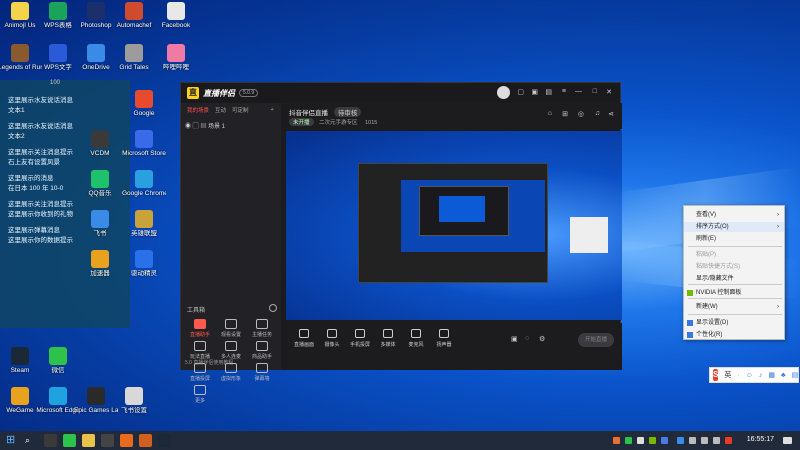 The image size is (800, 450). What do you see at coordinates (611, 114) in the screenshot?
I see `share-icon: ⋖` at bounding box center [611, 114].